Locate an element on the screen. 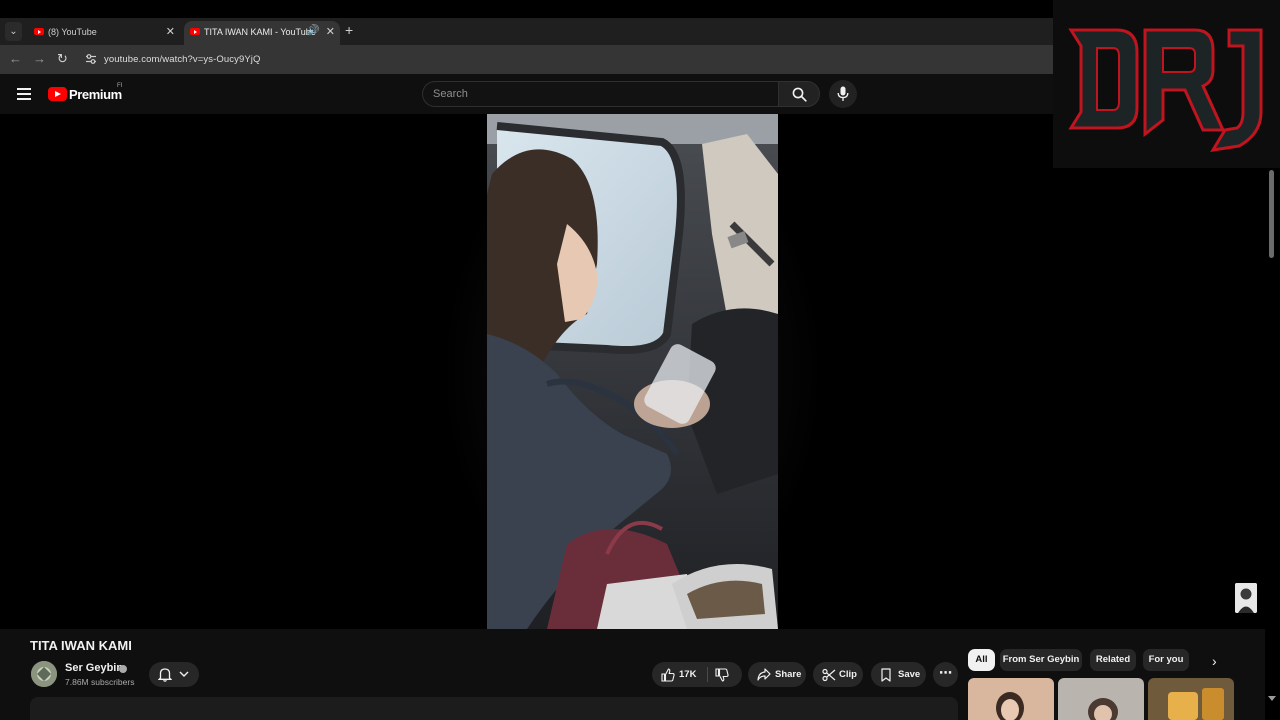 The image size is (1280, 720). notifications-subscribe-button is located at coordinates (174, 674).